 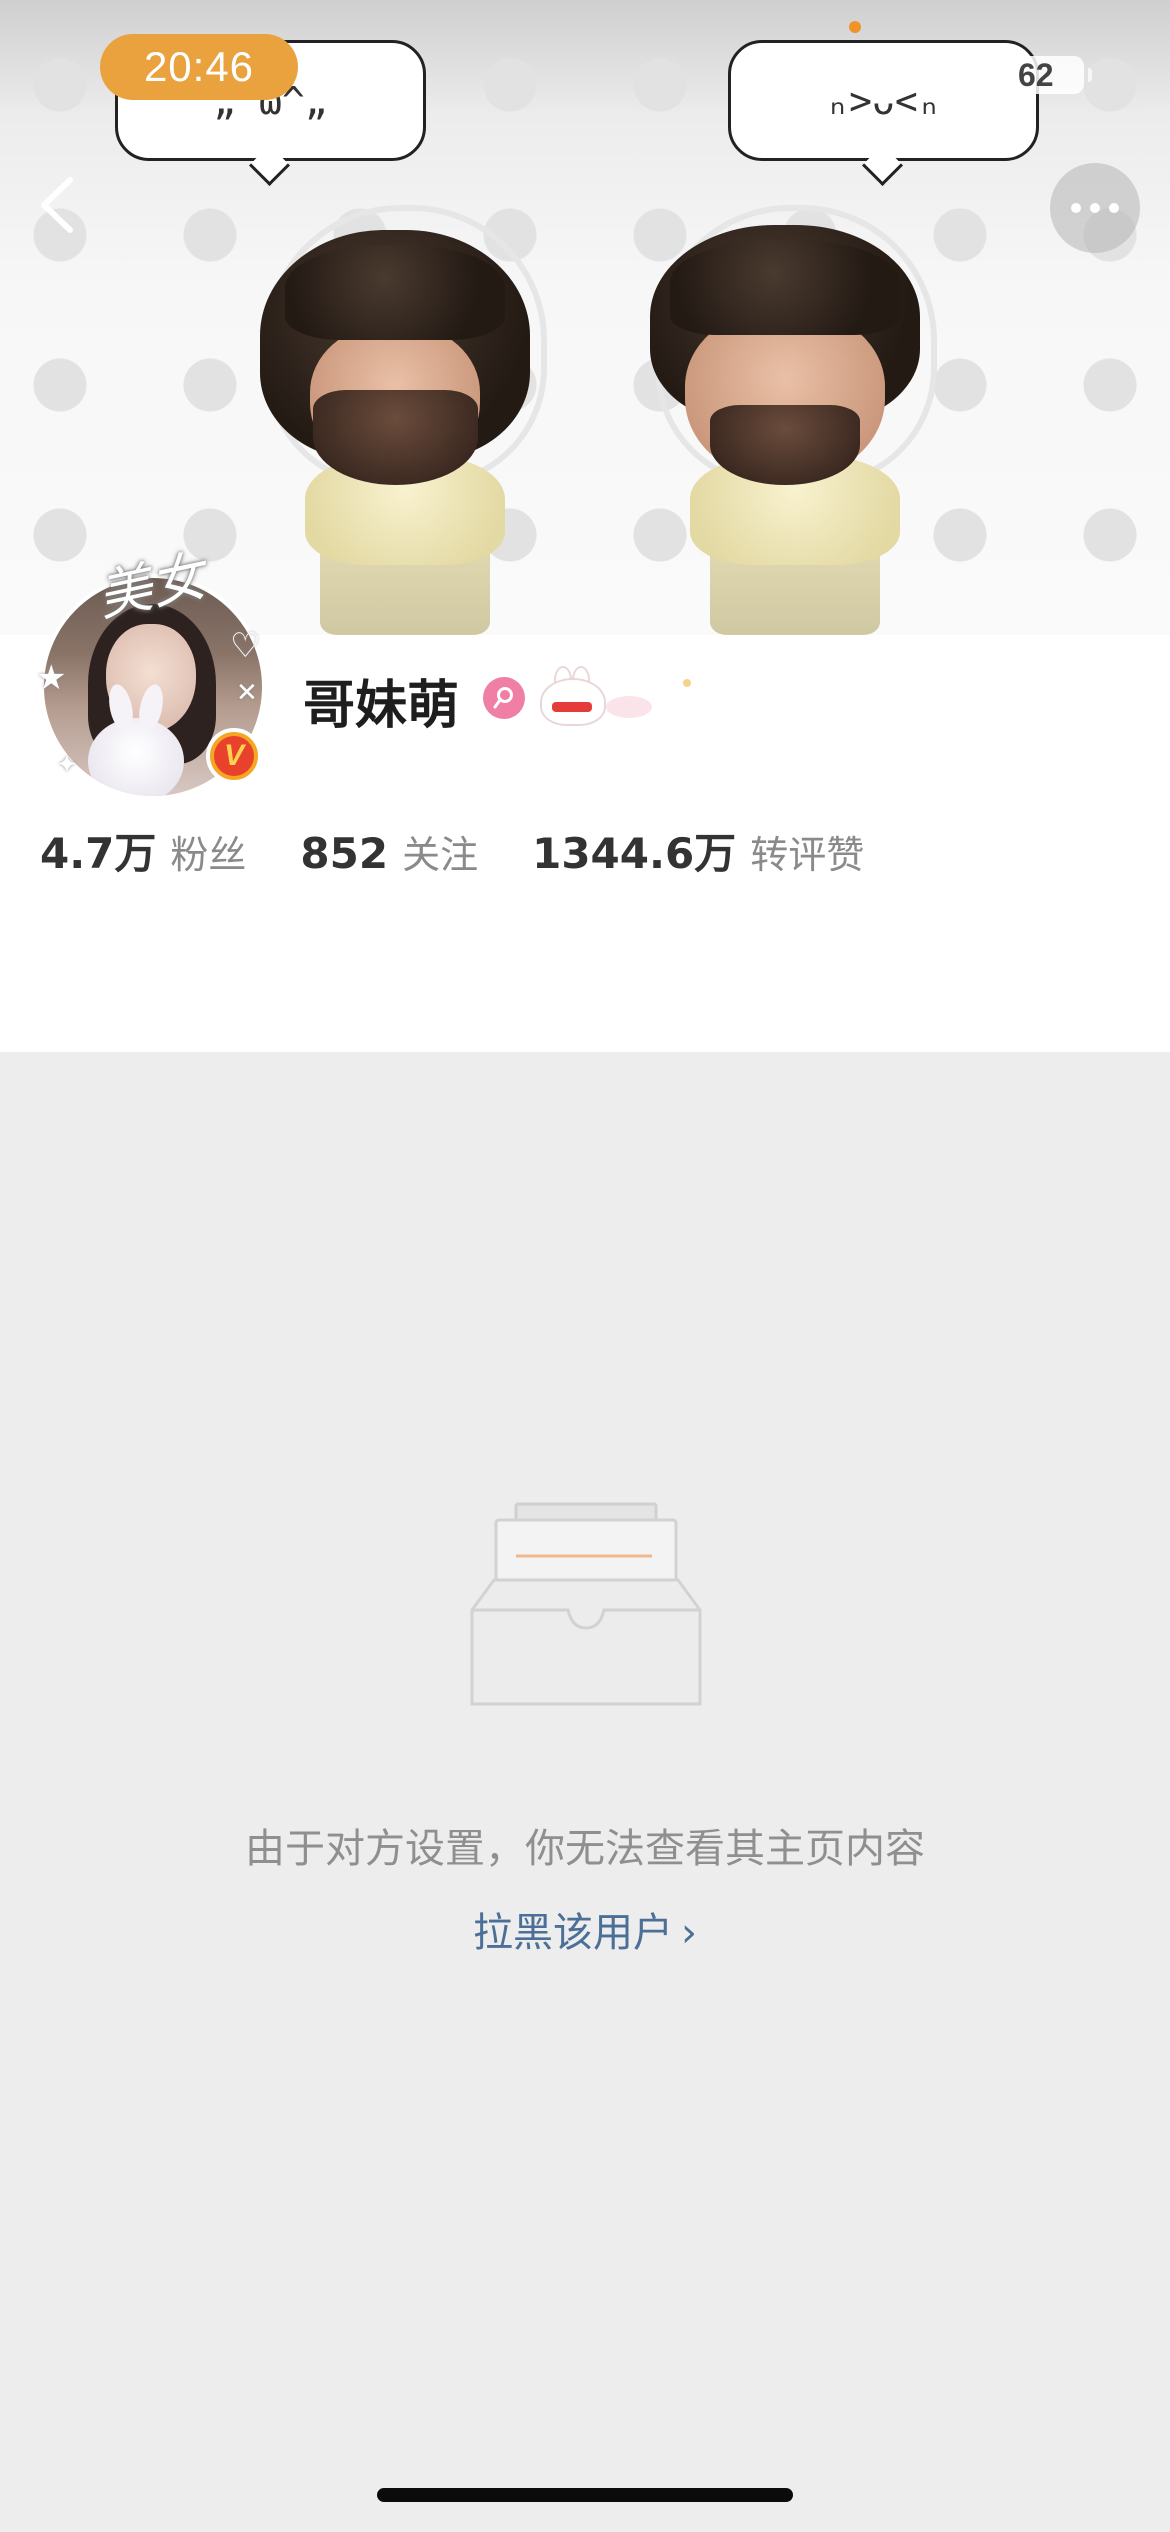 What do you see at coordinates (586, 1604) in the screenshot?
I see `empty-inbox-icon` at bounding box center [586, 1604].